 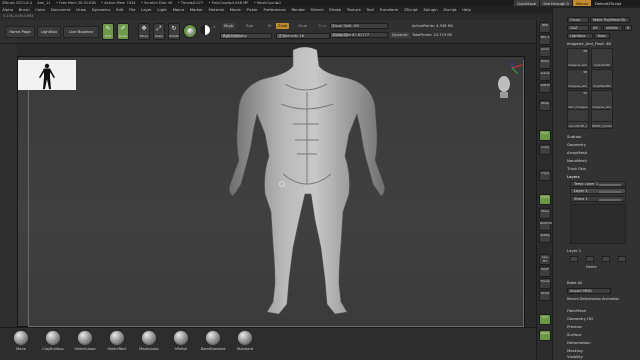 I want to click on thick-skin-section: Thick Skin, so click(x=576, y=169).